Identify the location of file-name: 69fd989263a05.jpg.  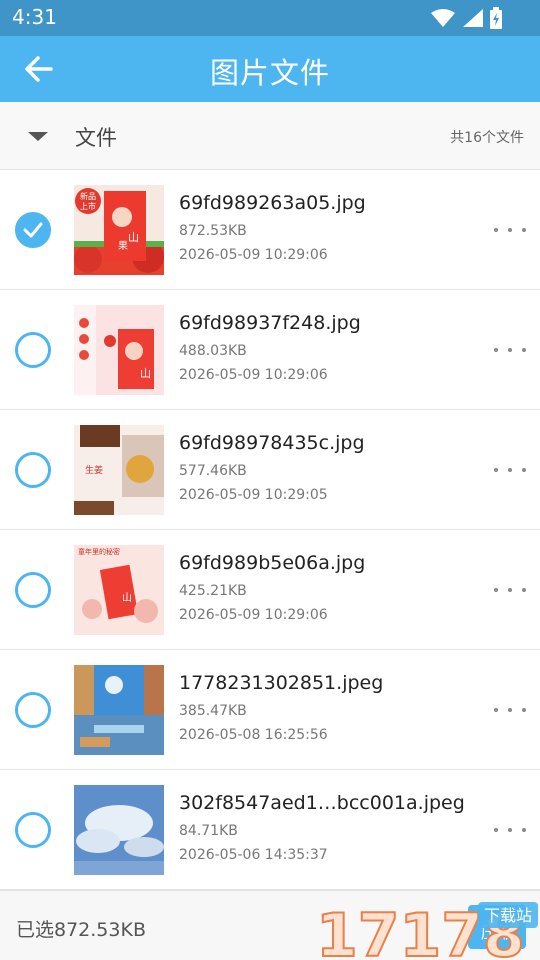
(272, 203).